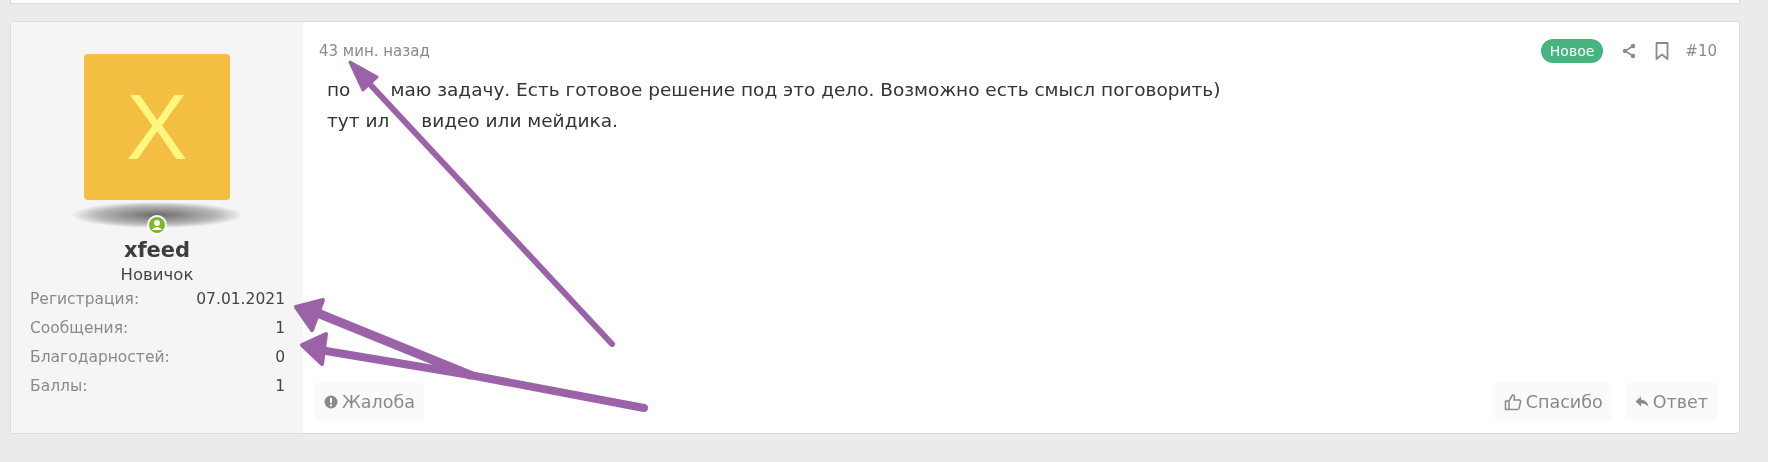 The image size is (1768, 462). I want to click on stat-value: 07.01.2021, so click(240, 299).